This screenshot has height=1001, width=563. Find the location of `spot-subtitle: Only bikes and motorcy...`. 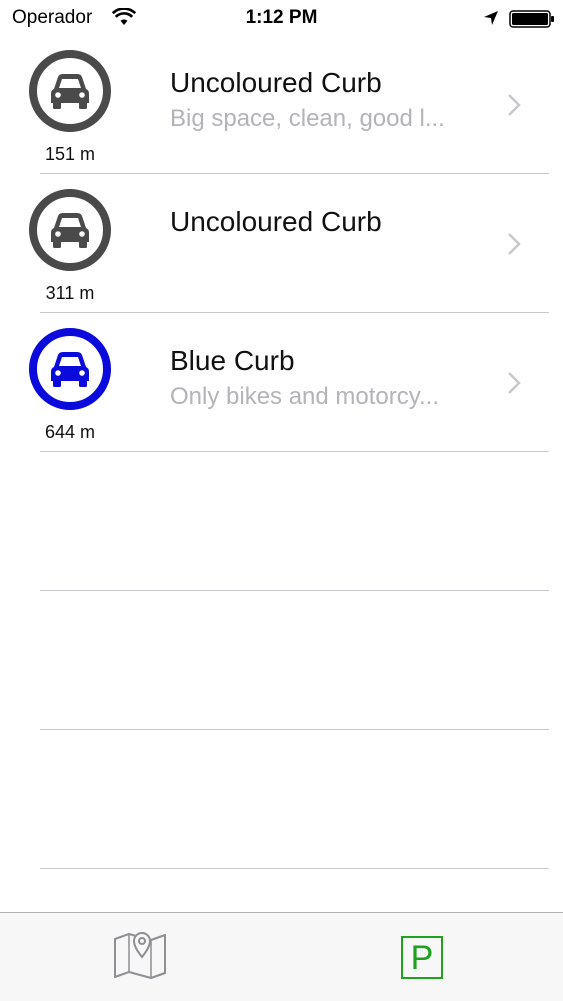

spot-subtitle: Only bikes and motorcy... is located at coordinates (304, 396).